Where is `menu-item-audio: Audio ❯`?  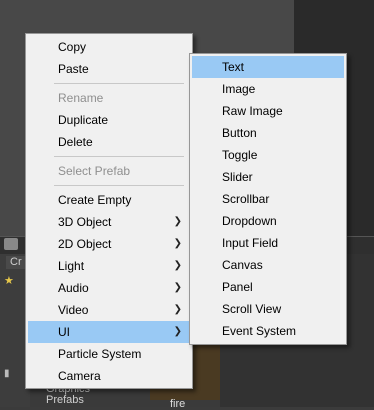 menu-item-audio: Audio ❯ is located at coordinates (109, 288).